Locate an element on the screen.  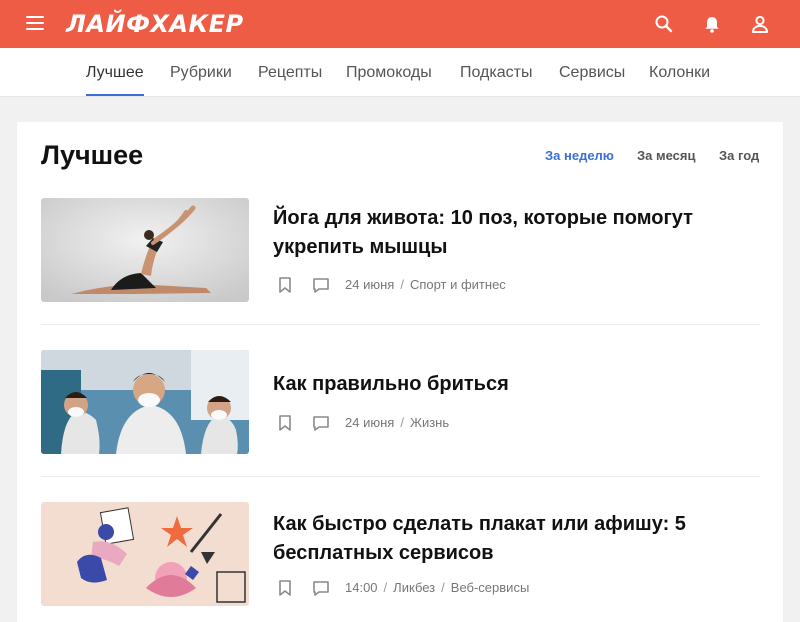
article-category-link: Жизнь is located at coordinates (429, 422).